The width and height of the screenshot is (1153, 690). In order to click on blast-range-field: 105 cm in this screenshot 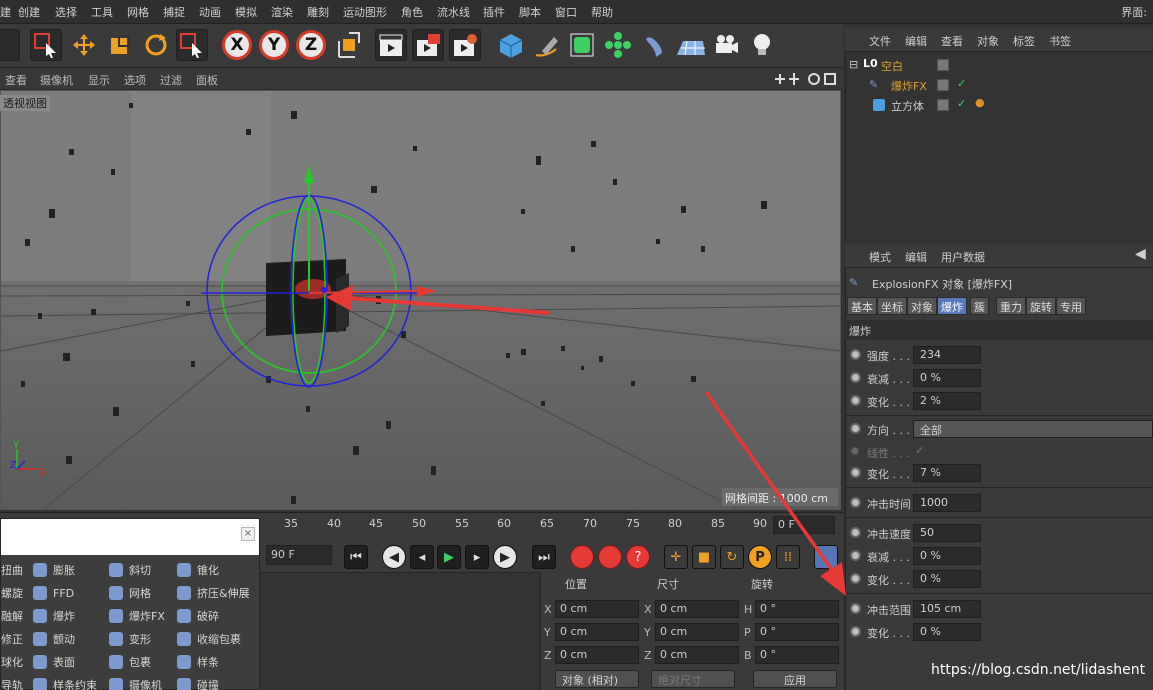, I will do `click(947, 609)`.